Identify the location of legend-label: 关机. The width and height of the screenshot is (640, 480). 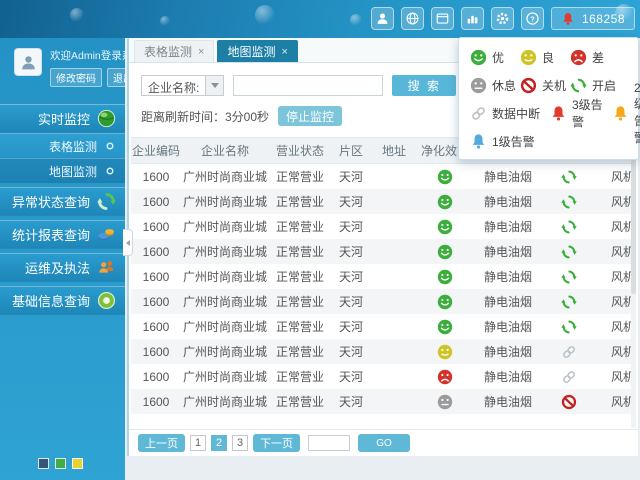
(554, 85).